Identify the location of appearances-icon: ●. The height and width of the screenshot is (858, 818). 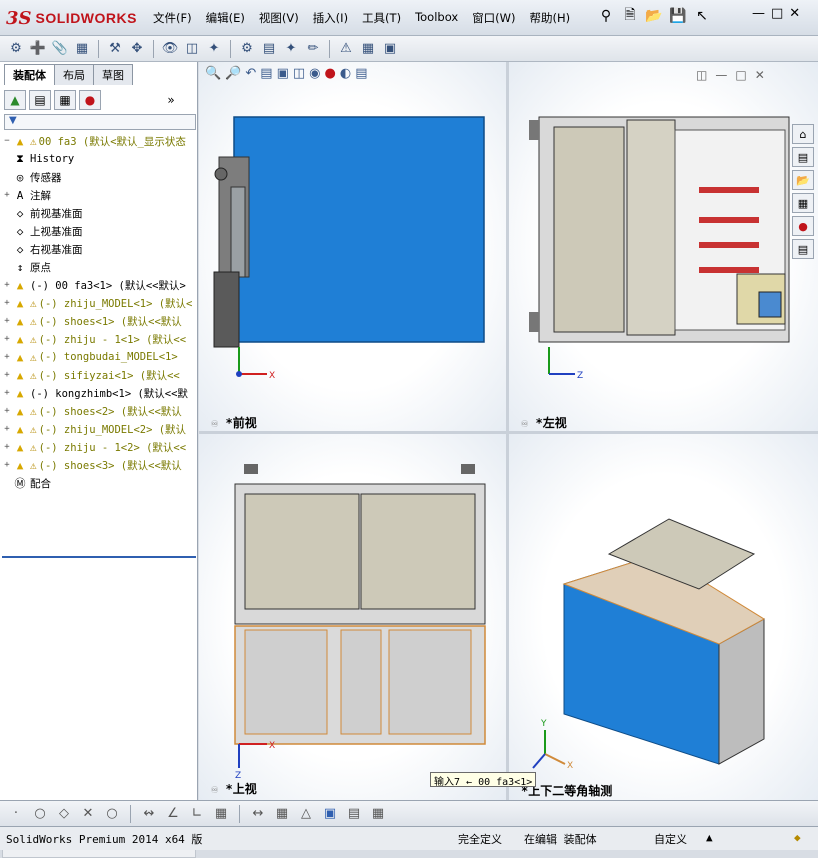
(803, 226).